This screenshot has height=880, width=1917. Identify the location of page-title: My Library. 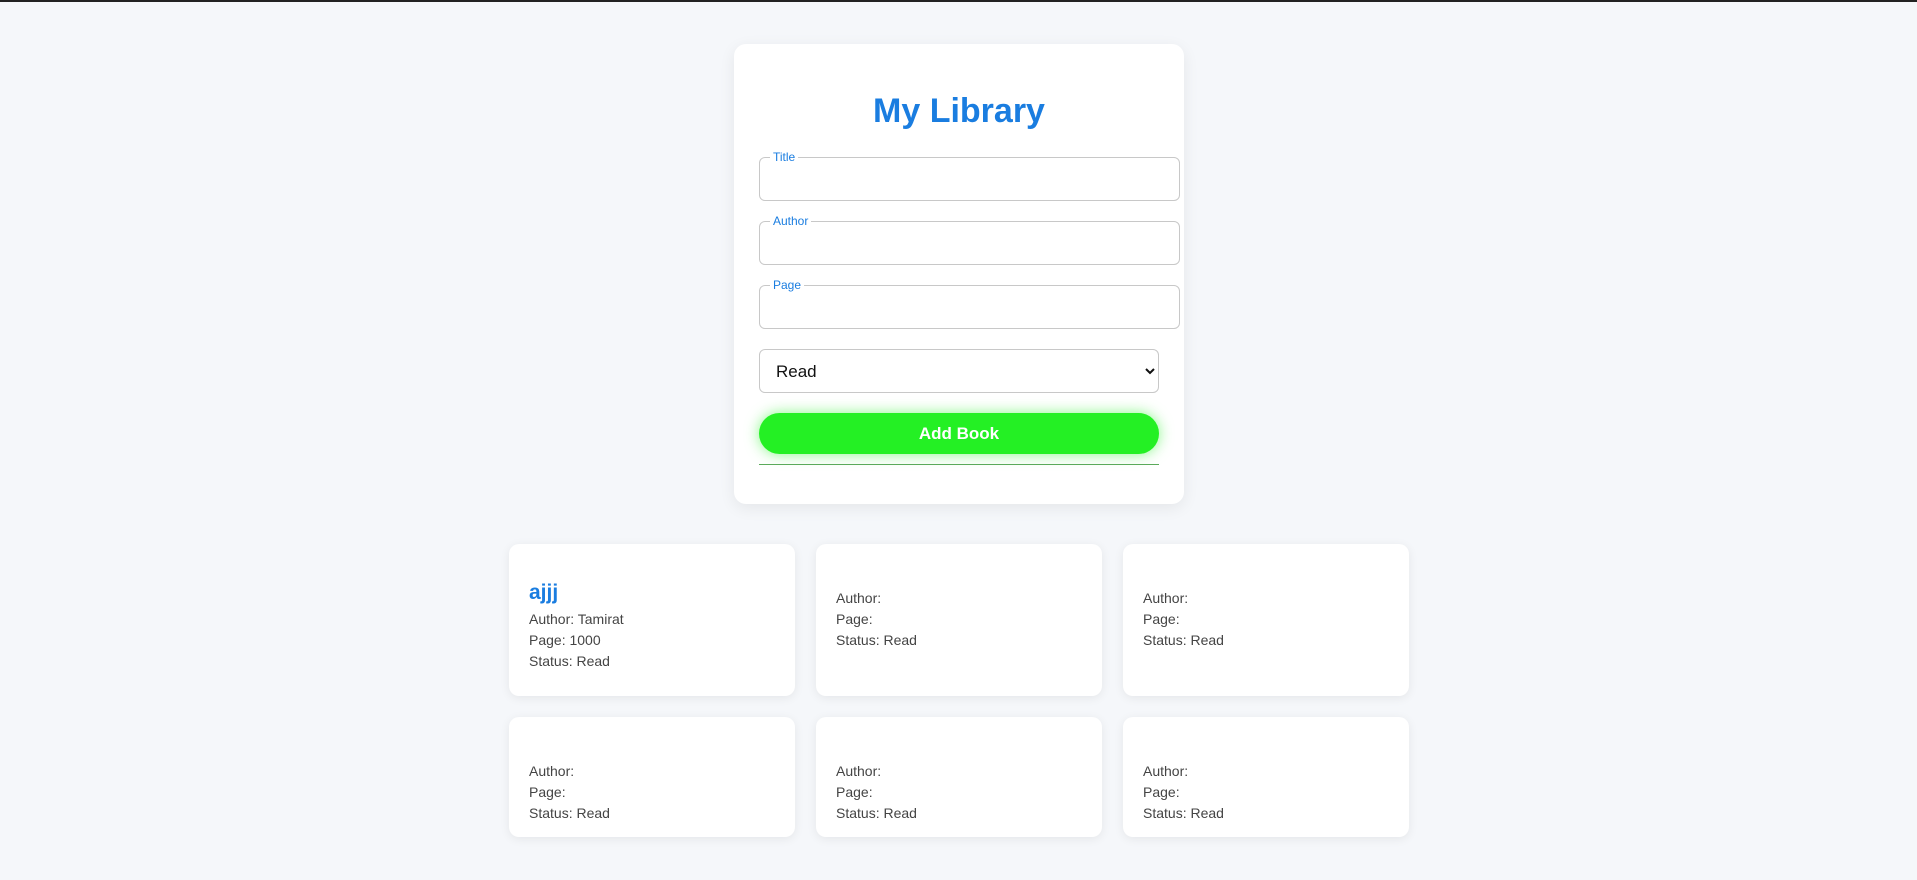
(959, 111).